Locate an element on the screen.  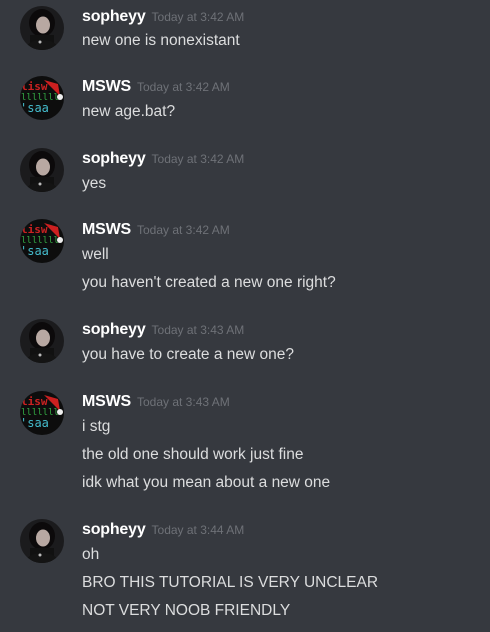
message-text: you haven't created a new one right? is located at coordinates (209, 282).